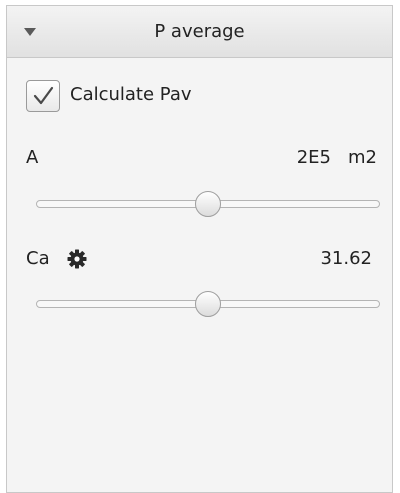 This screenshot has width=400, height=493. What do you see at coordinates (131, 94) in the screenshot?
I see `calculate-pav-label: Calculate Pav` at bounding box center [131, 94].